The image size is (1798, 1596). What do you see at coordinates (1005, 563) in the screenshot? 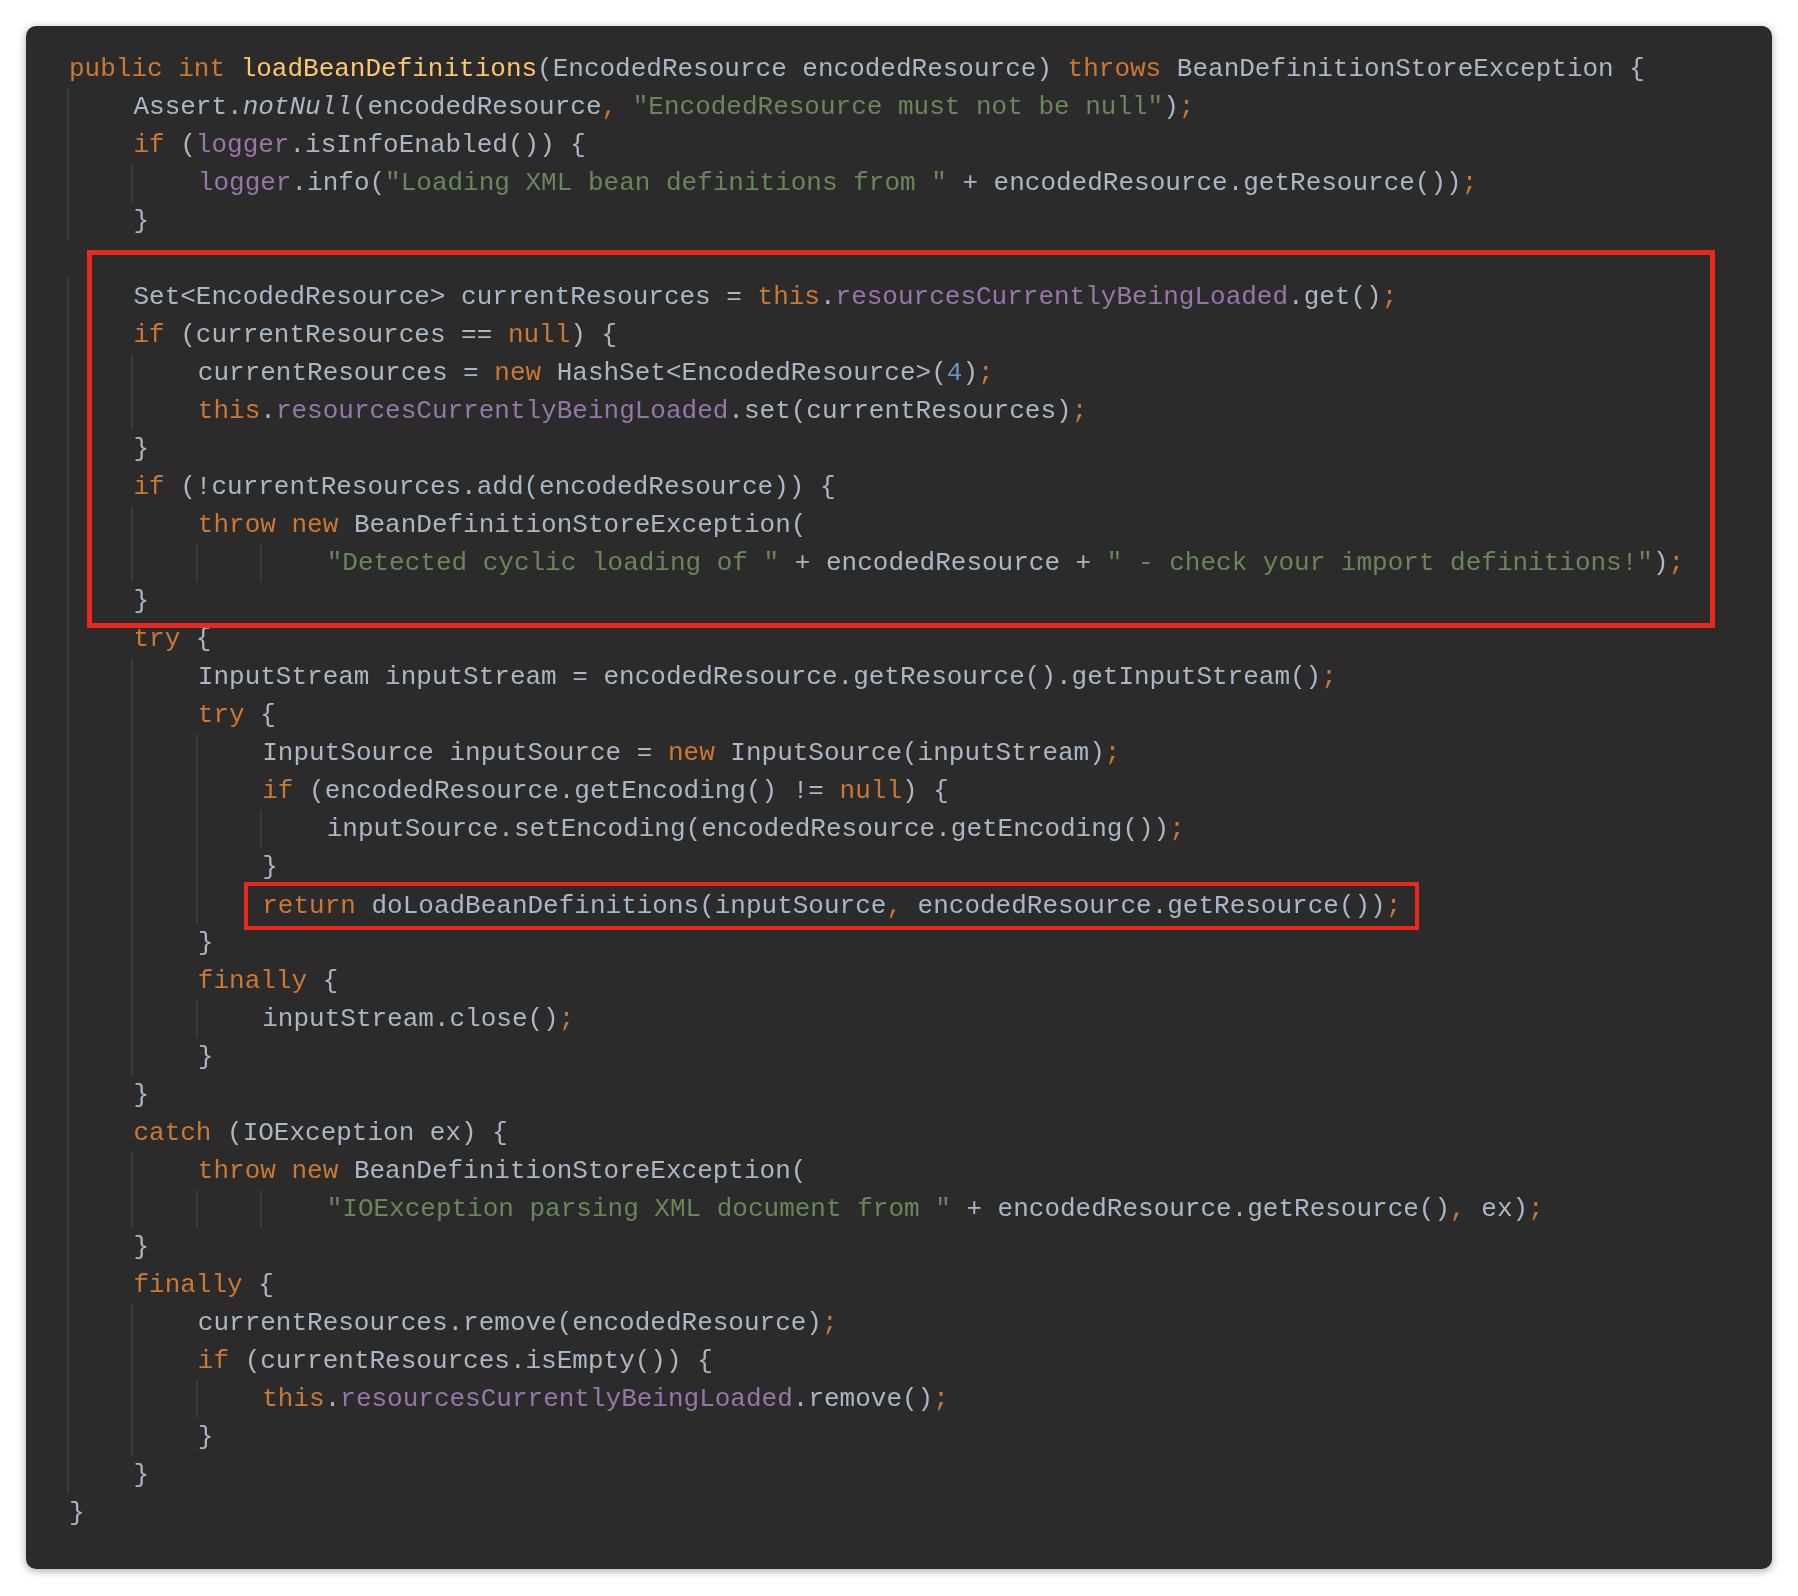
I see `code-line: "Detected cyclic loading of " + encodedResource + " - check your import definitions!");` at bounding box center [1005, 563].